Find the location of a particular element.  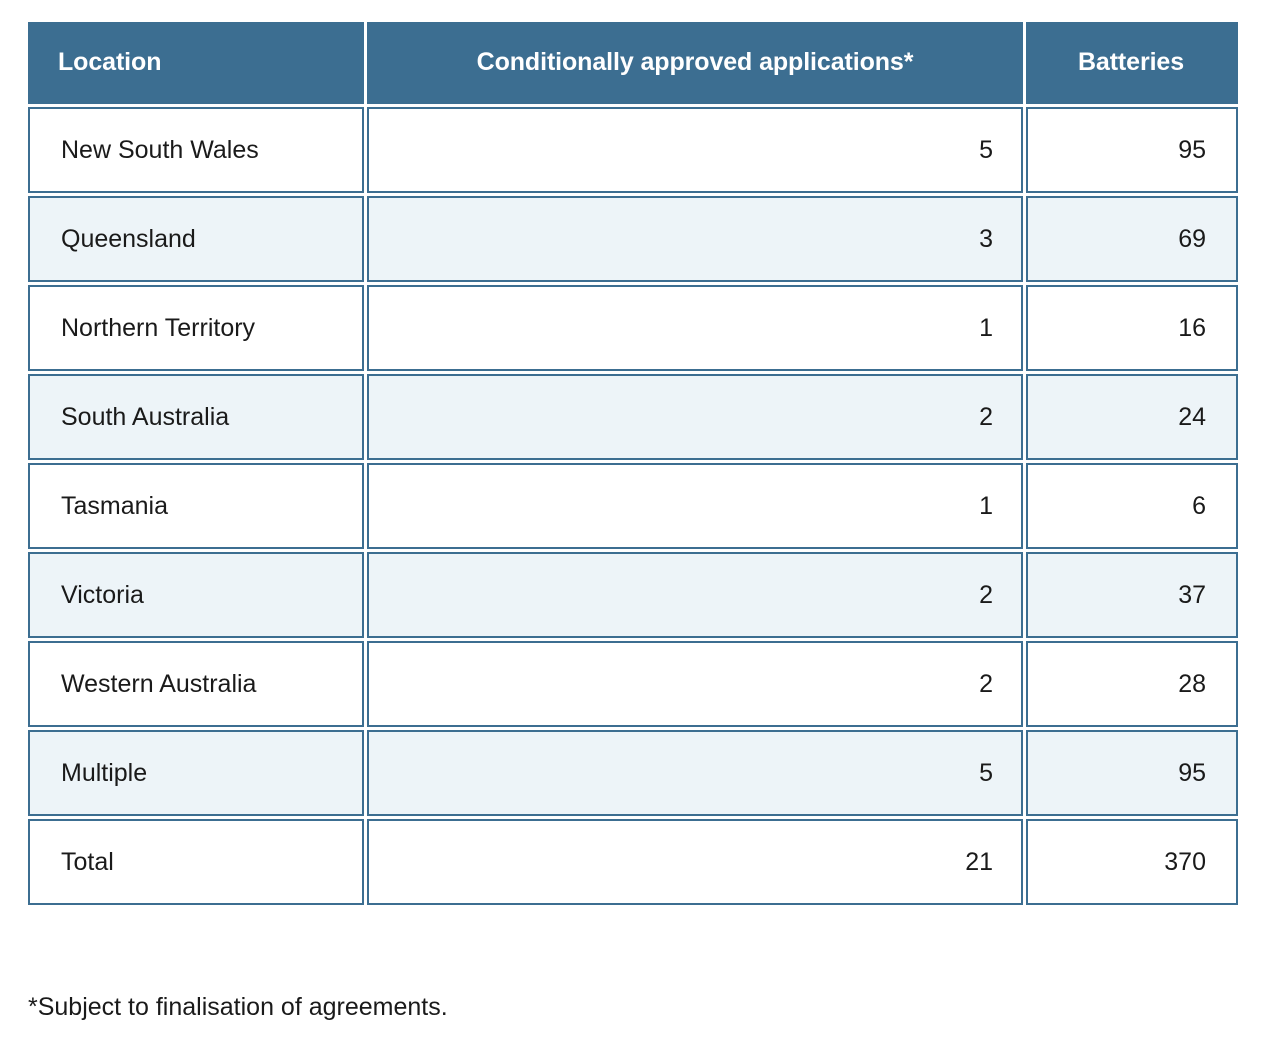

cell-batteries: 69 is located at coordinates (1132, 239).